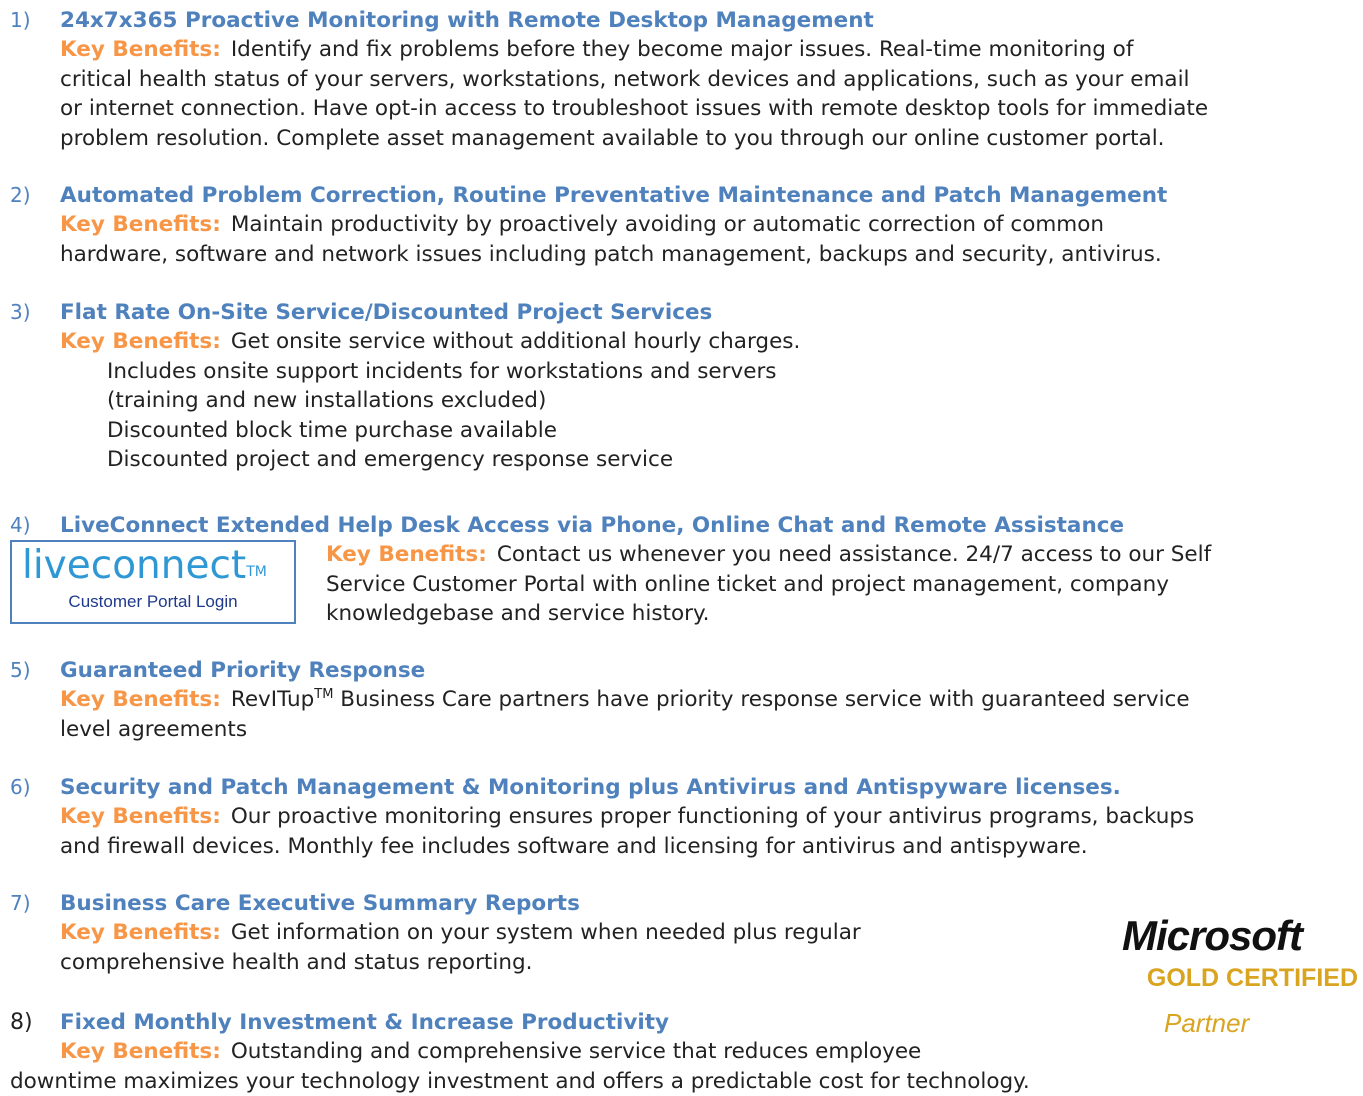  What do you see at coordinates (272, 699) in the screenshot?
I see `brand-name: RevITup` at bounding box center [272, 699].